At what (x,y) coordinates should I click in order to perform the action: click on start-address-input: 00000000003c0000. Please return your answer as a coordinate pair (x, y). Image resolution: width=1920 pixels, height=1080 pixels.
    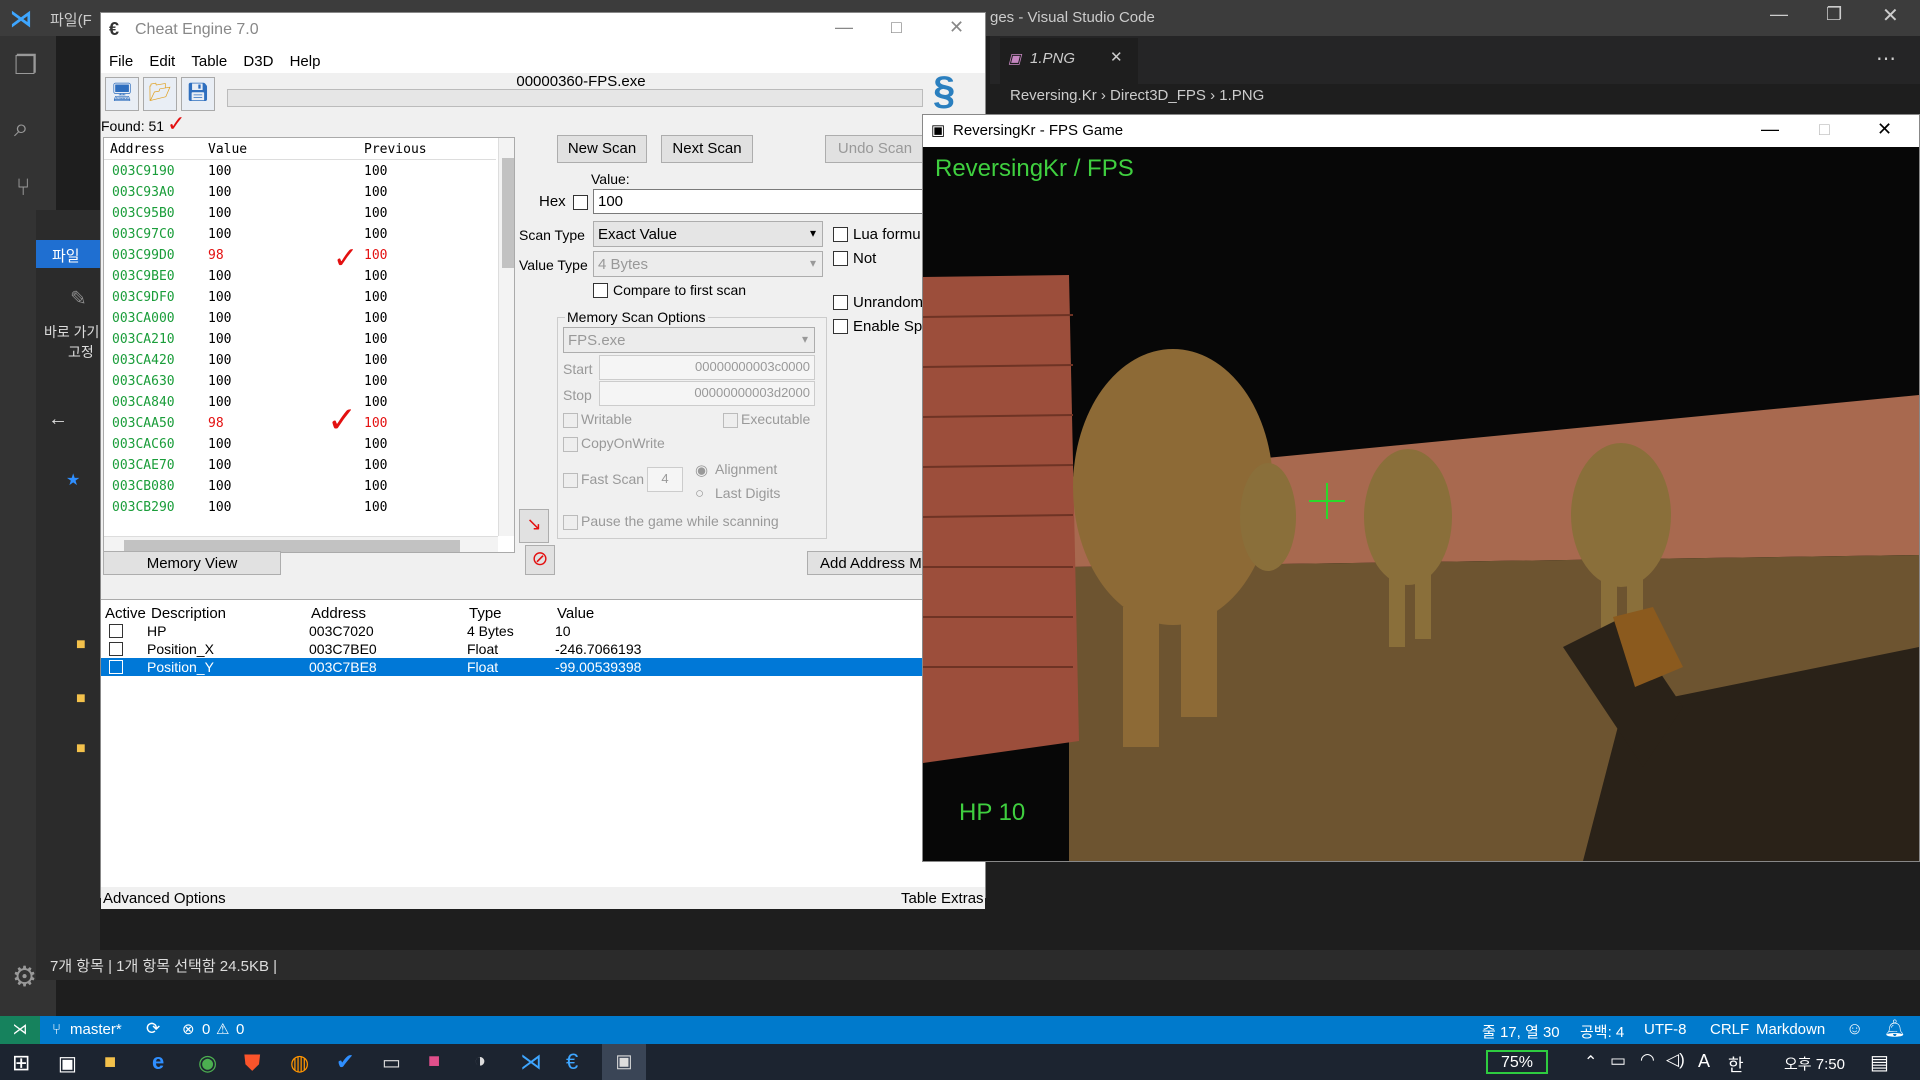
    Looking at the image, I should click on (707, 367).